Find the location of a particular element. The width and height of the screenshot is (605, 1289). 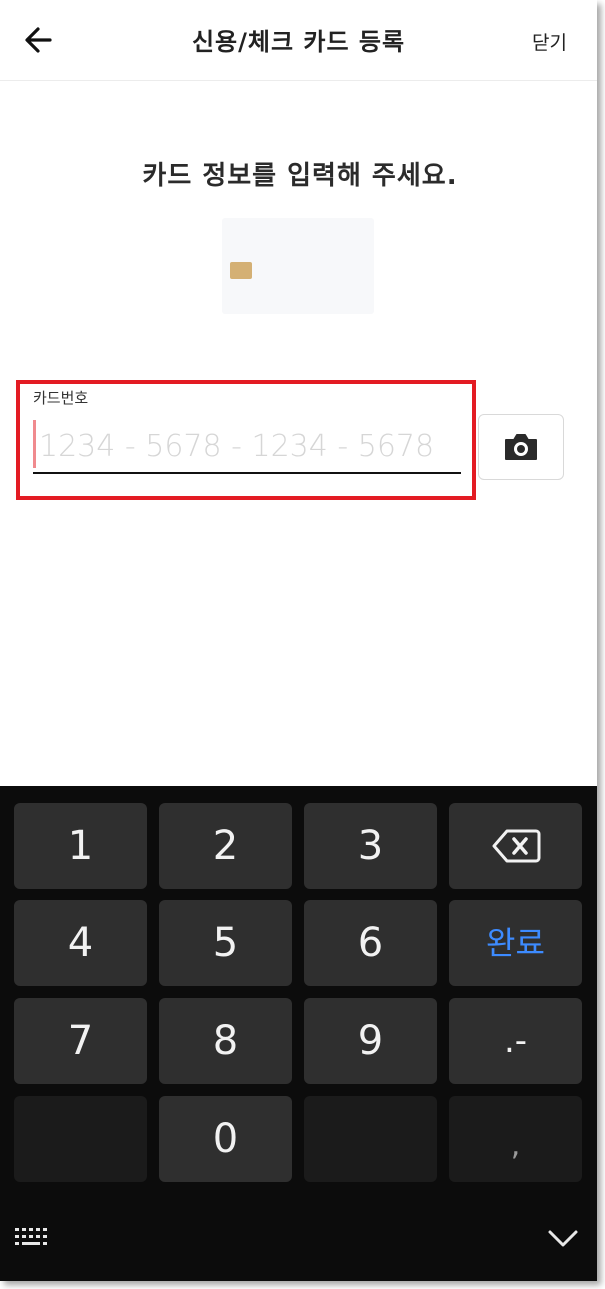

key-3: 3 is located at coordinates (370, 846).